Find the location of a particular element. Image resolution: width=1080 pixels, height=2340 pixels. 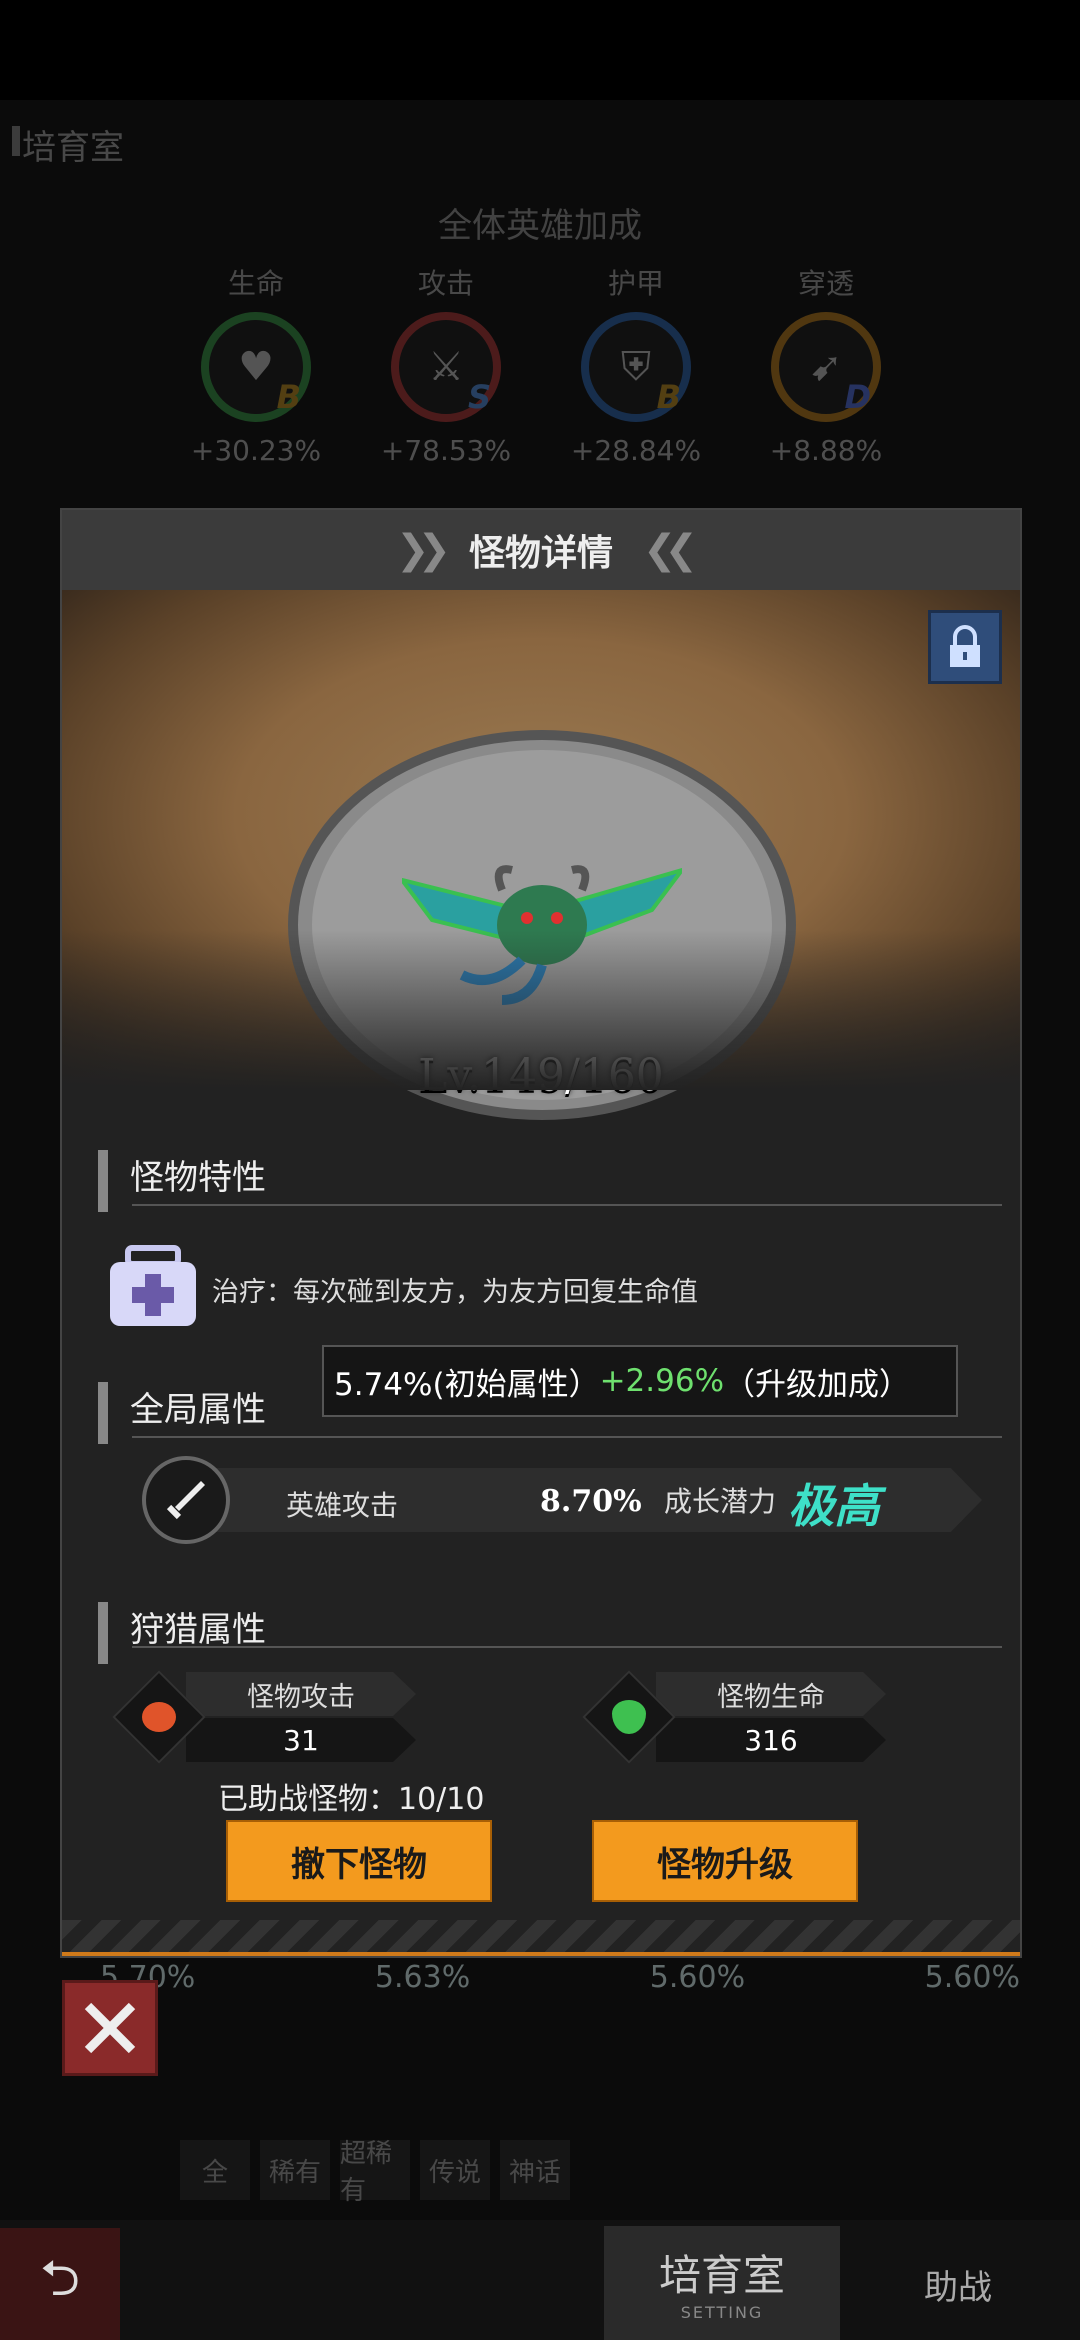

stat-pen: 穿透 ➹ D +8.88% is located at coordinates (826, 364).